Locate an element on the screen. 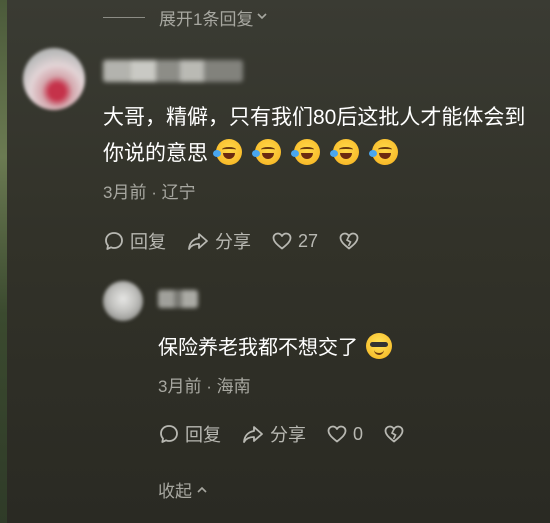 The width and height of the screenshot is (550, 523). expand-replies-link: 展开1条回复 is located at coordinates (185, 17).